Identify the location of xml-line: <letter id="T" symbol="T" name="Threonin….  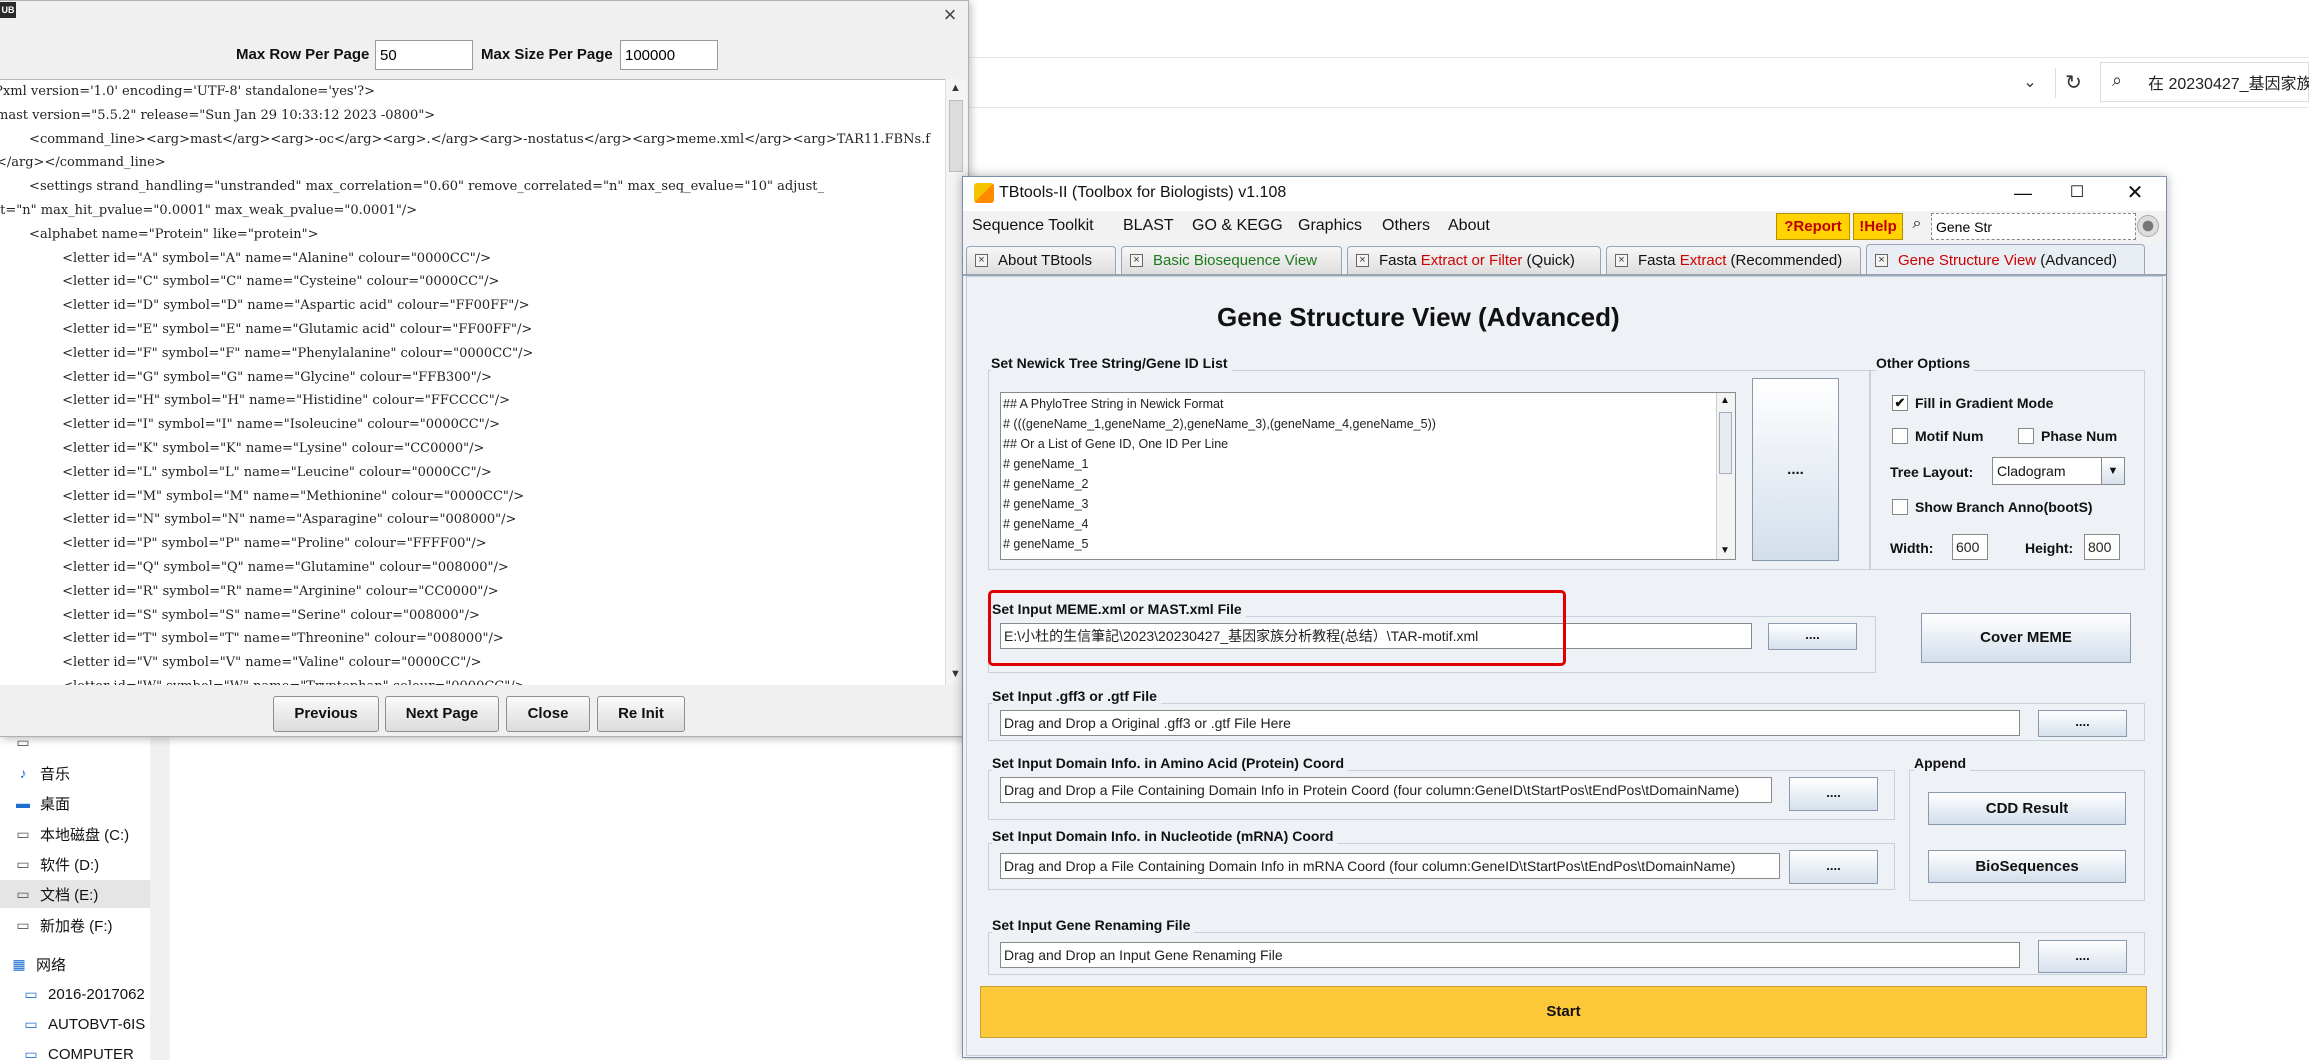
(252, 639).